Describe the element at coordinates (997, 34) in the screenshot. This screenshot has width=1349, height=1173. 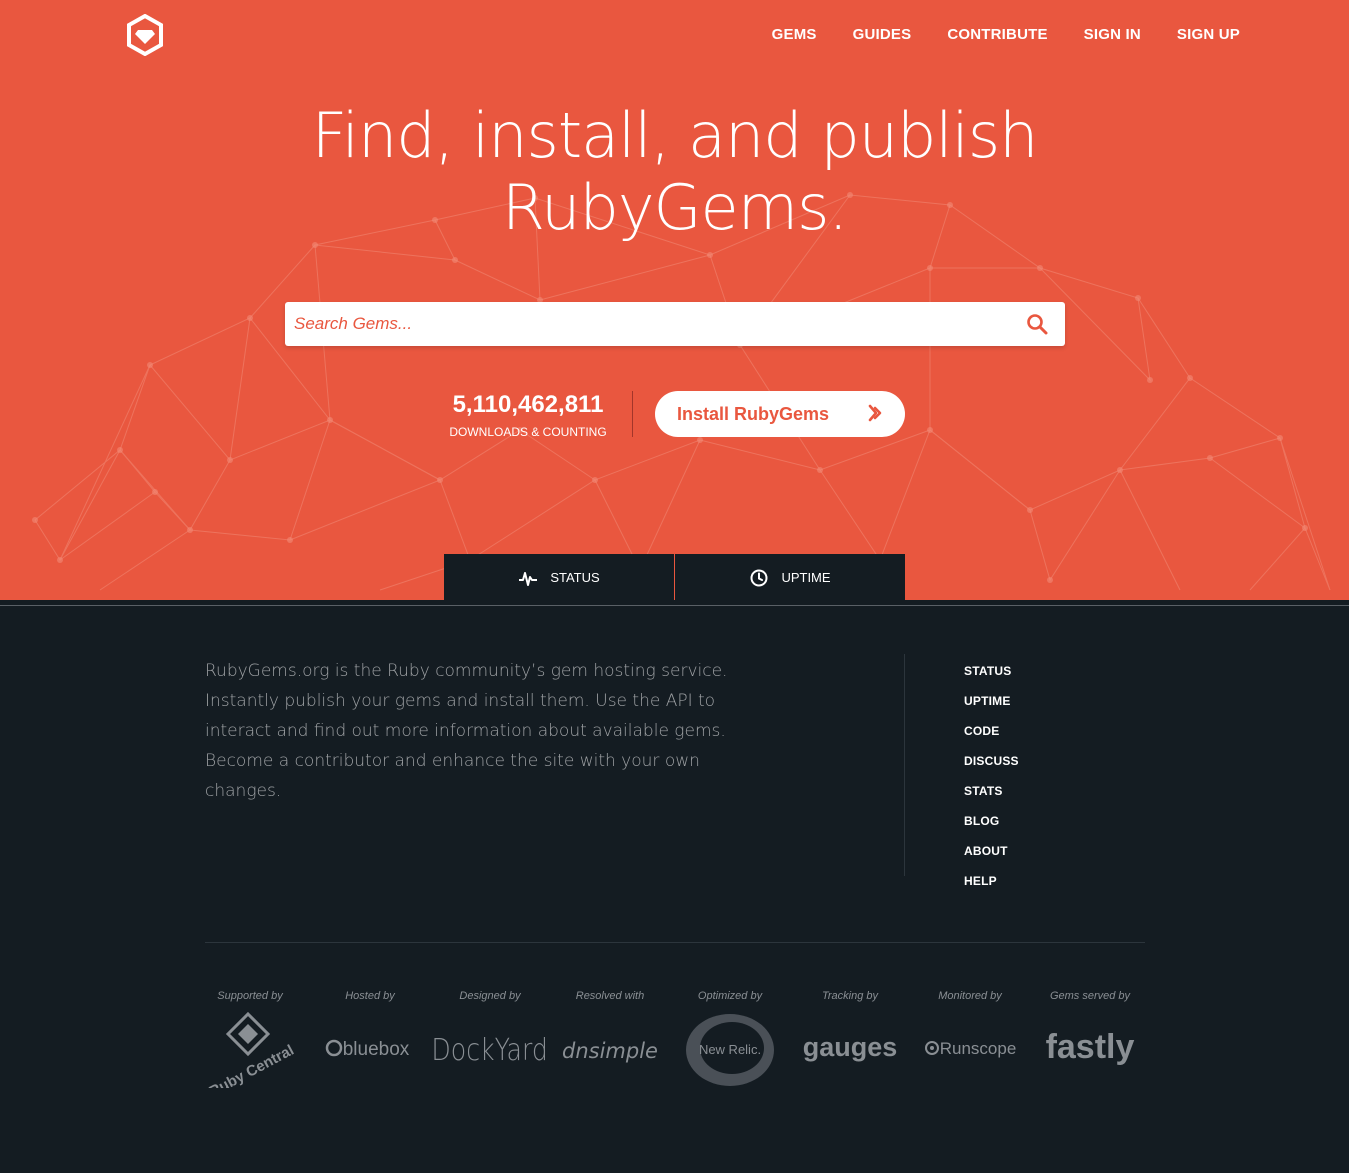
I see `nav-contribute-link: CONTRIBUTE` at that location.